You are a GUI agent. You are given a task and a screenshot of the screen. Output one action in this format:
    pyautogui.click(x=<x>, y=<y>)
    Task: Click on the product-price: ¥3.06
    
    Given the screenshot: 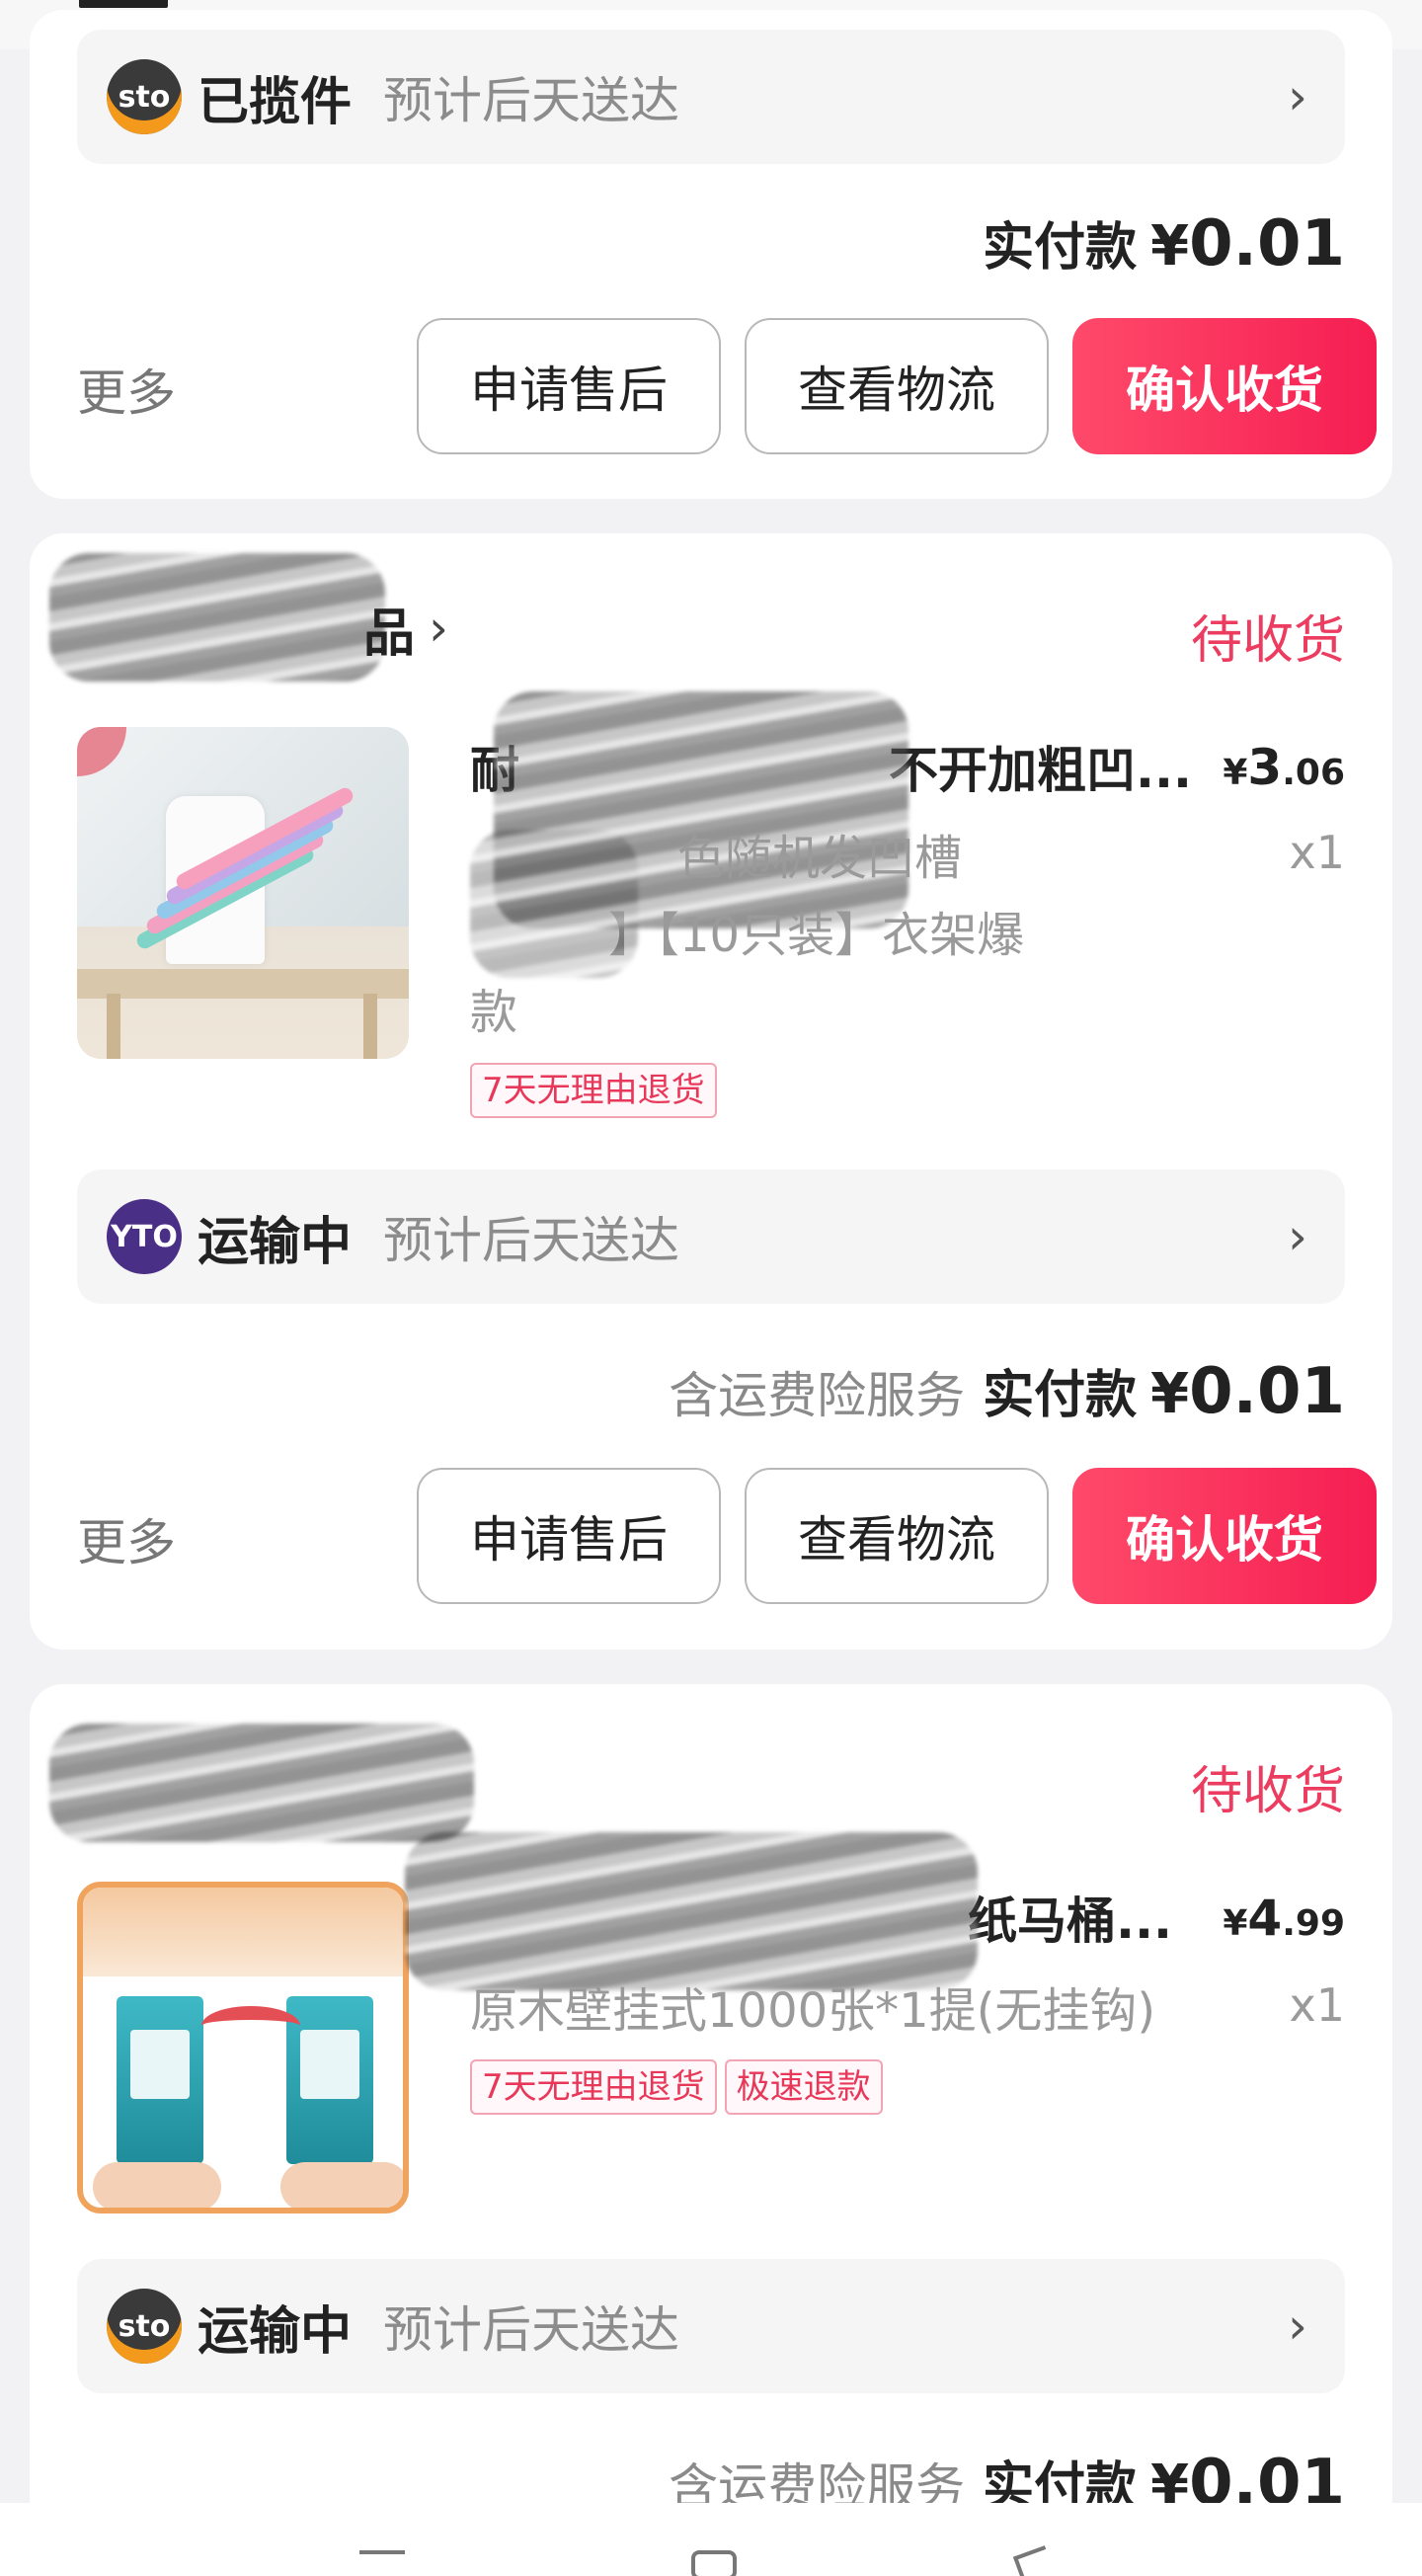 What is the action you would take?
    pyautogui.click(x=1284, y=767)
    